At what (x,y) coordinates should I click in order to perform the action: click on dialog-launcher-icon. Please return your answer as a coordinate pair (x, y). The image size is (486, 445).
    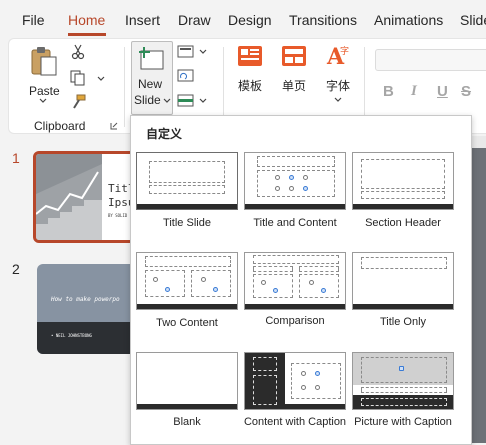
    Looking at the image, I should click on (114, 126).